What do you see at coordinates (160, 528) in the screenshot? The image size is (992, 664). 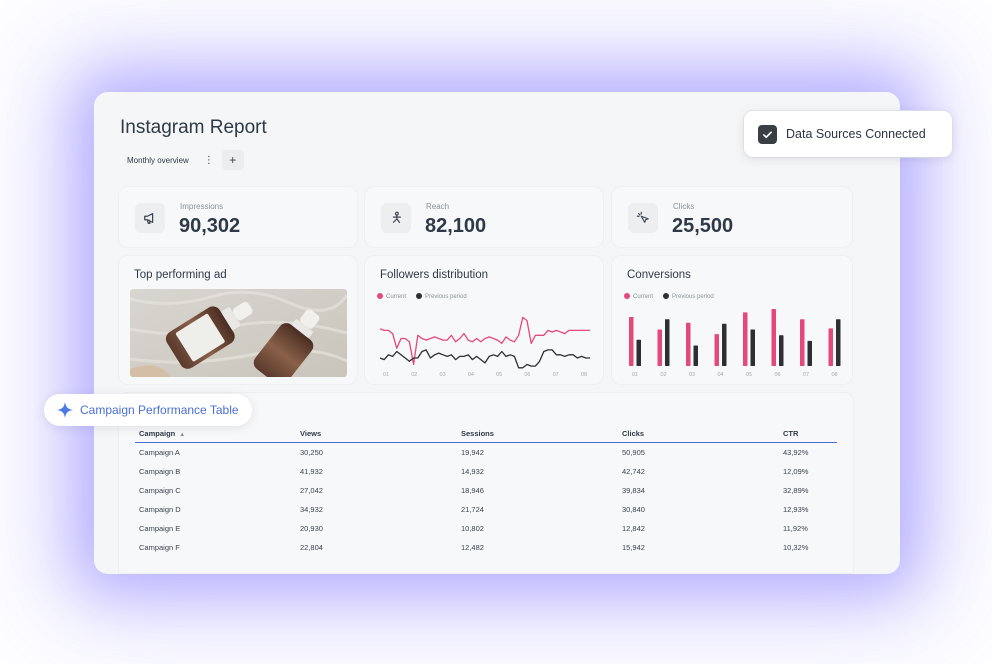 I see `table-cell: Campaign E` at bounding box center [160, 528].